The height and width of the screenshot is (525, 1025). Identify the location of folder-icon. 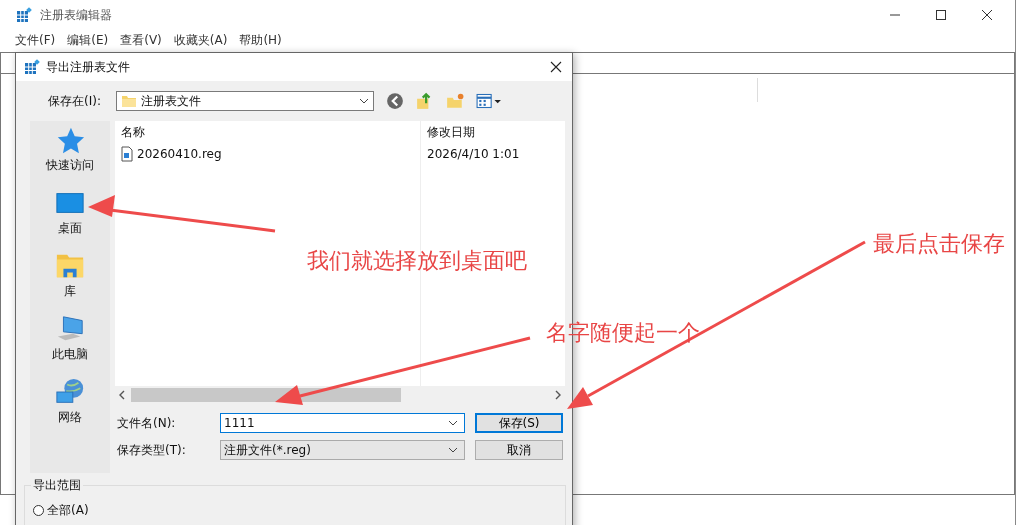
(129, 101).